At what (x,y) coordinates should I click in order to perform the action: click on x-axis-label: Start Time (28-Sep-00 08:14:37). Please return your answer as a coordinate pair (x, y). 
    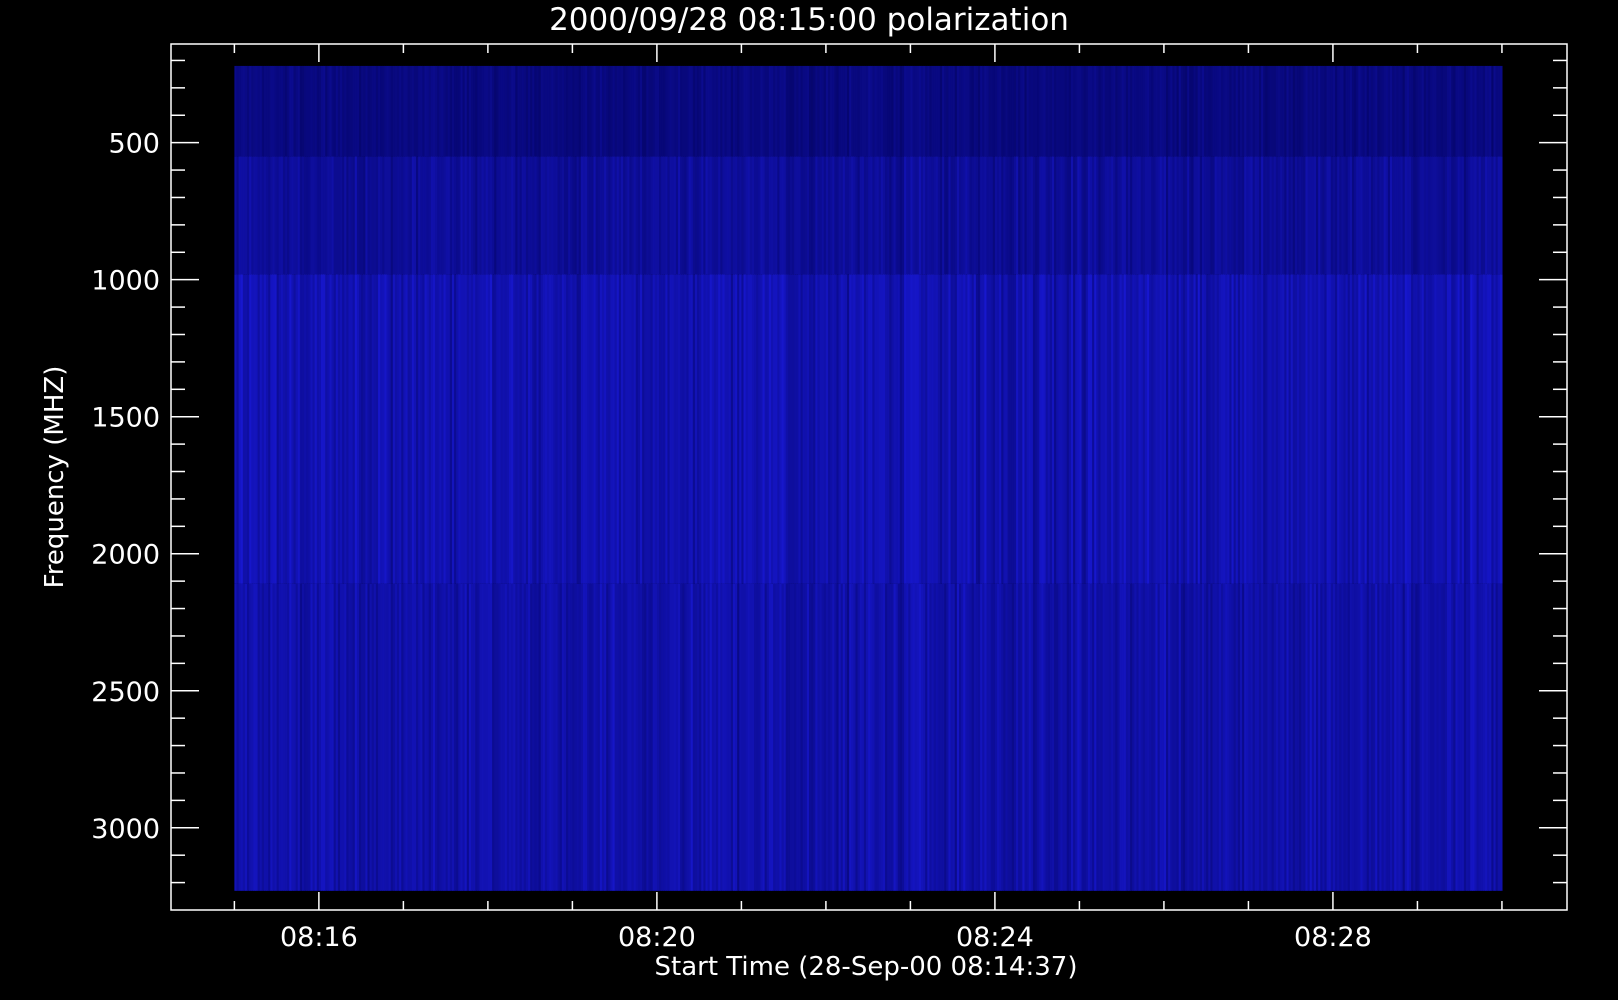
    Looking at the image, I should click on (866, 967).